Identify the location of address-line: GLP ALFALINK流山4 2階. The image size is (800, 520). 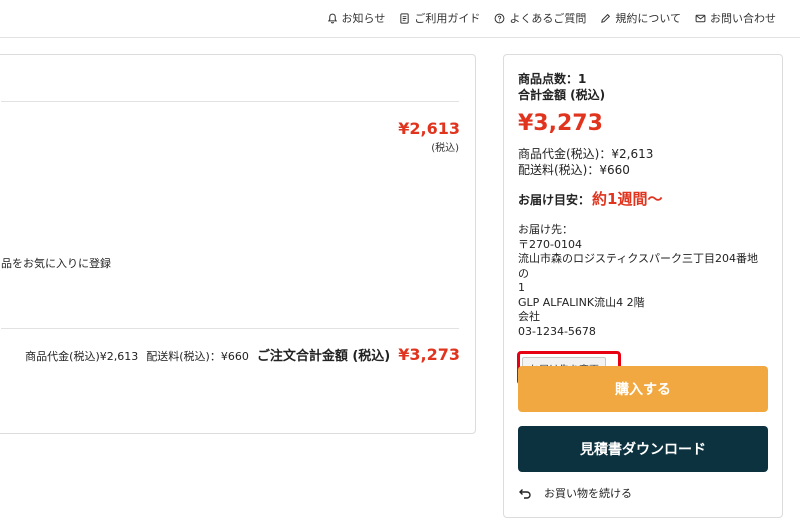
(581, 302).